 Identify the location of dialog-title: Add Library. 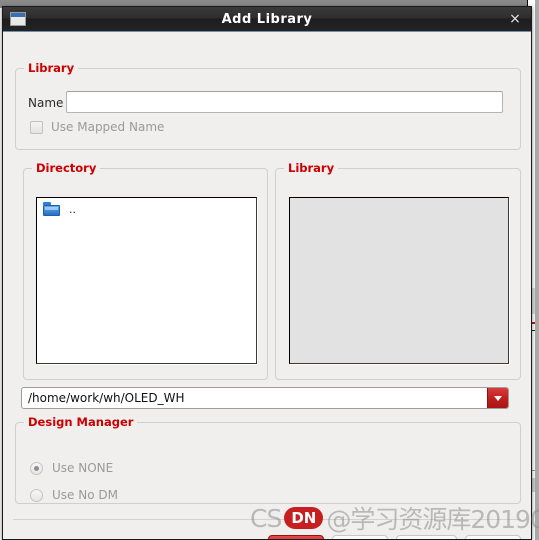
(267, 19).